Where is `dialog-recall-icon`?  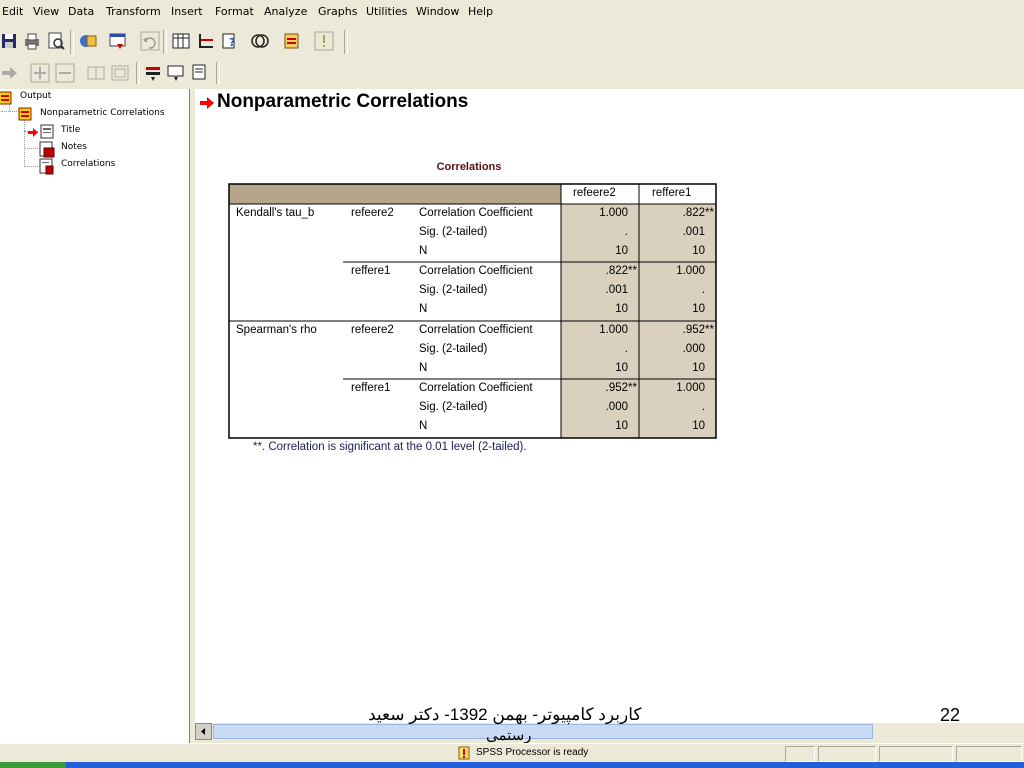 dialog-recall-icon is located at coordinates (118, 41).